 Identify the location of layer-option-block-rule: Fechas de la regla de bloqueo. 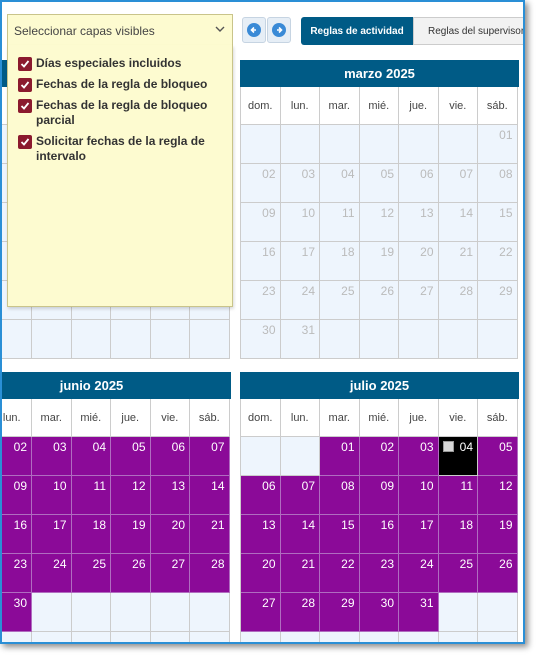
(120, 84).